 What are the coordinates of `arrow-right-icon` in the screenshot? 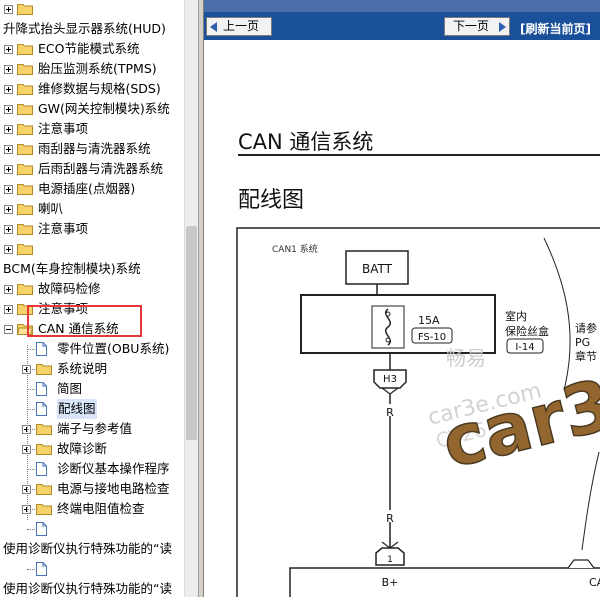 It's located at (502, 27).